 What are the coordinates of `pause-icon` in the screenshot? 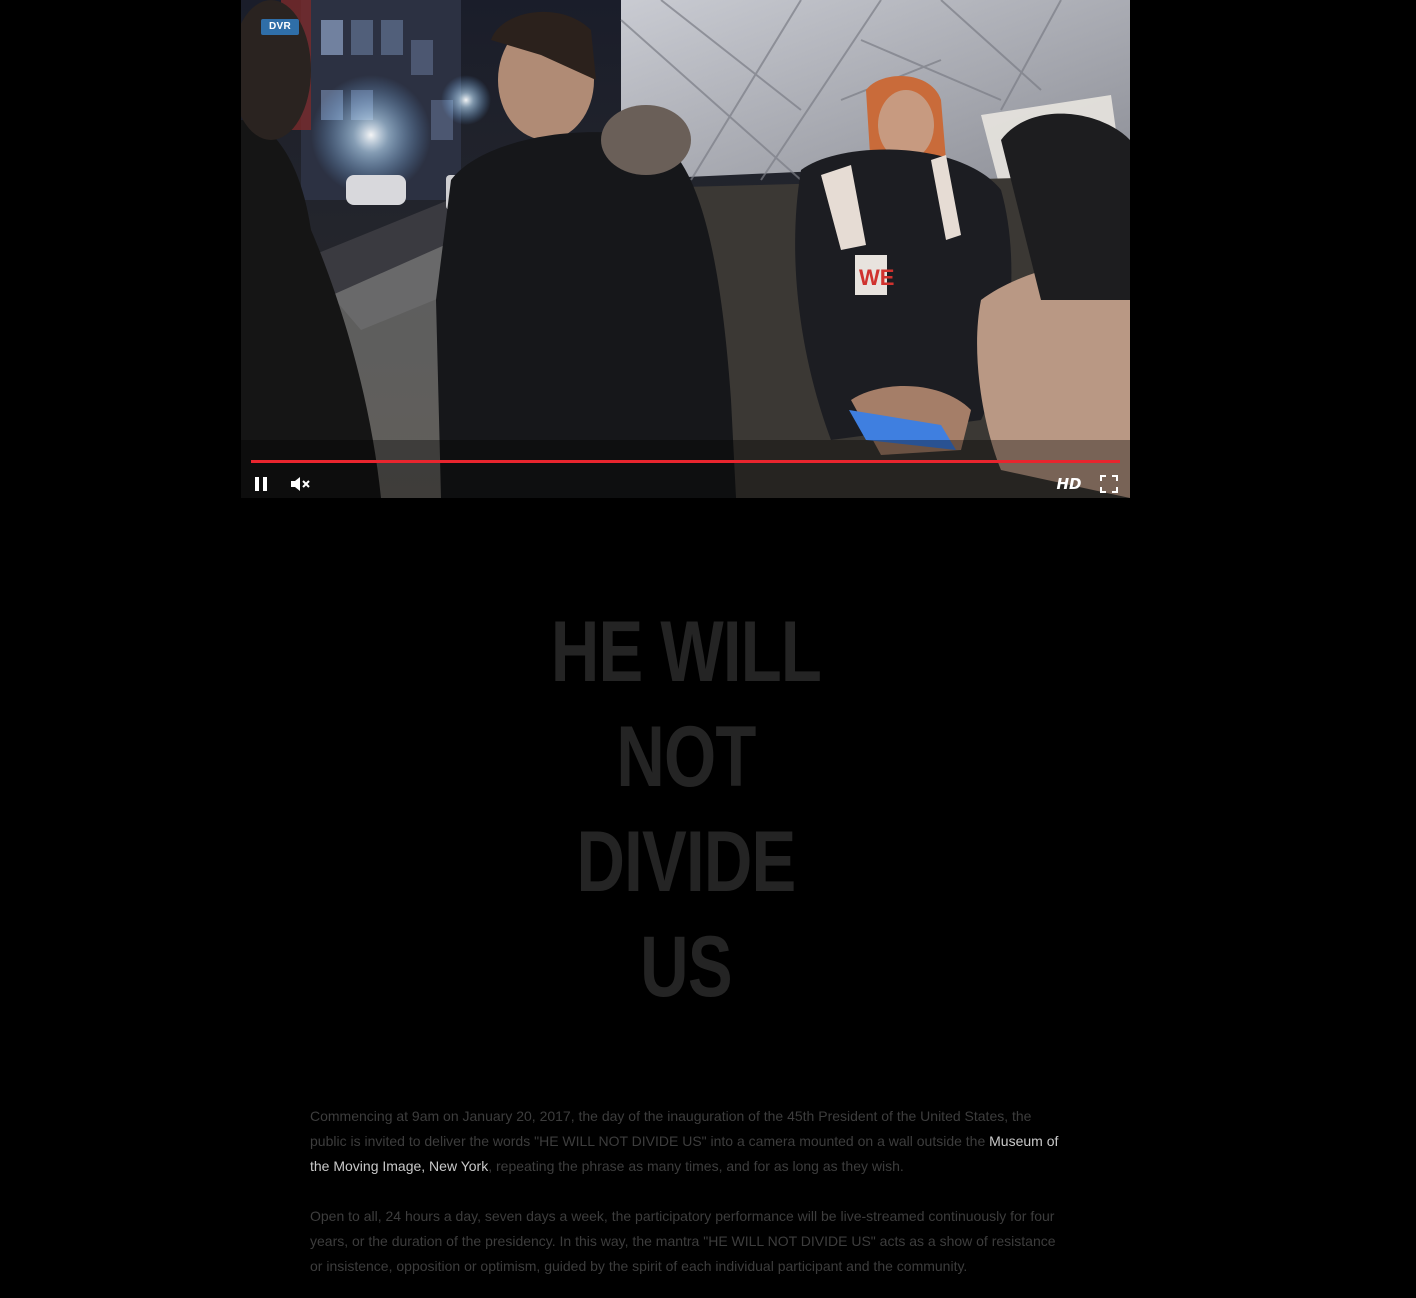 It's located at (261, 484).